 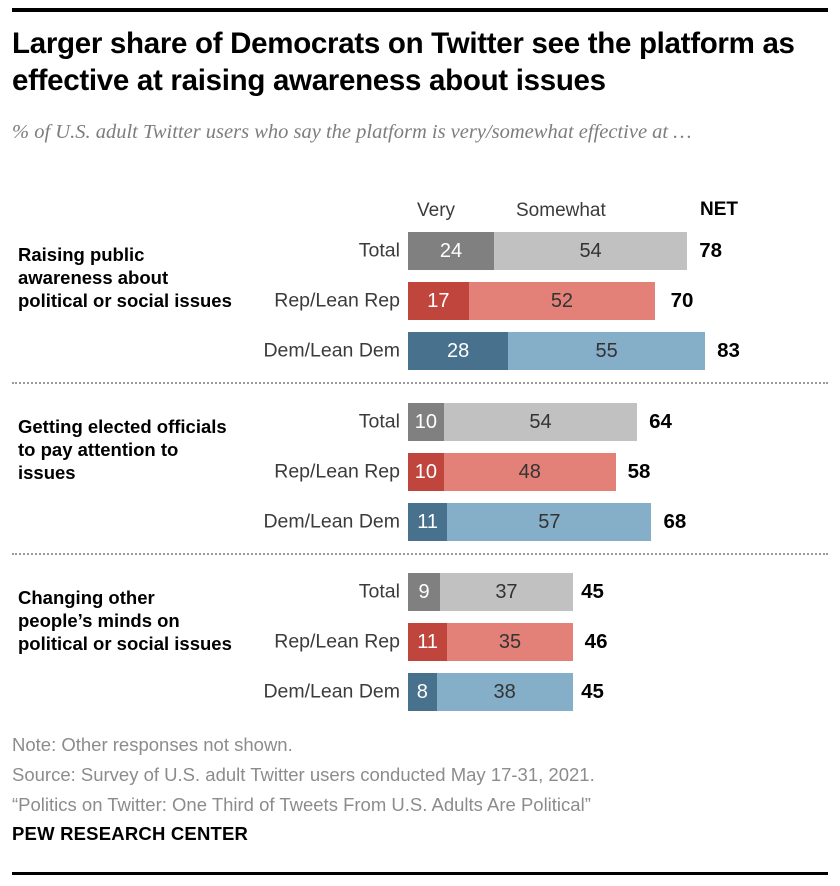 I want to click on stacked-bar: 8 38, so click(x=490, y=692).